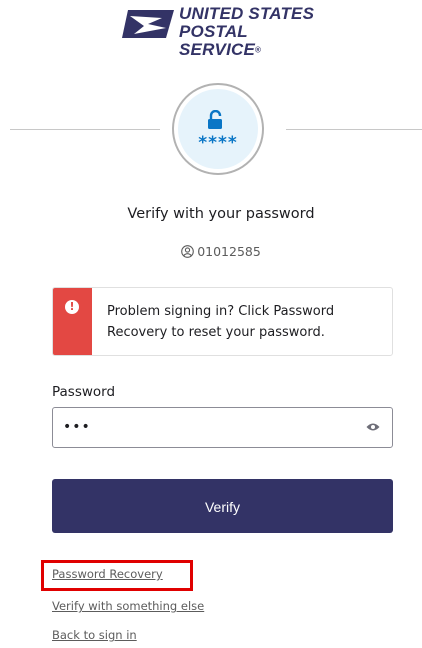 This screenshot has width=422, height=648. Describe the element at coordinates (221, 214) in the screenshot. I see `page-title: Verify with your password` at that location.